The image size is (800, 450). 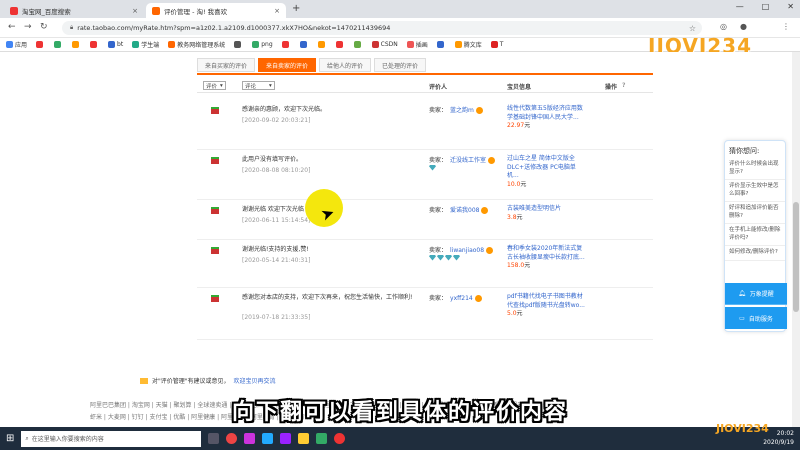 I want to click on review-tab: 来自买家的评价, so click(x=226, y=65).